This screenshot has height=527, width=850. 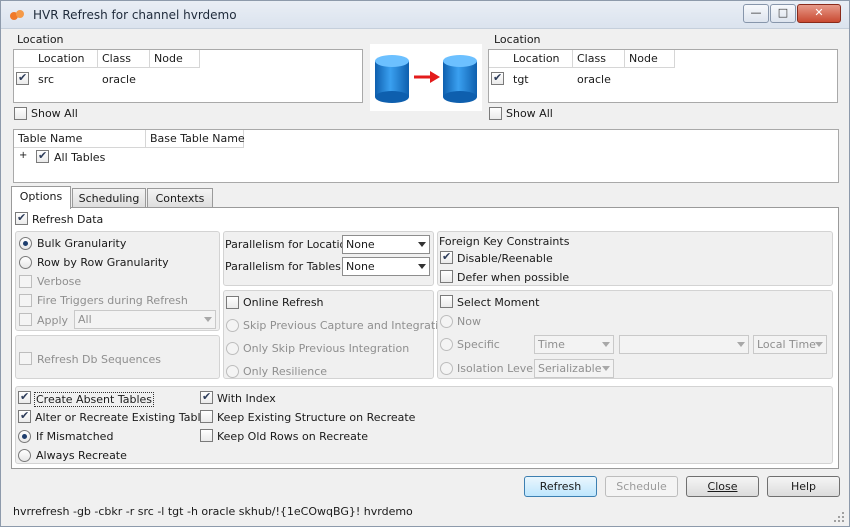 What do you see at coordinates (25, 281) in the screenshot?
I see `verbose-checkbox` at bounding box center [25, 281].